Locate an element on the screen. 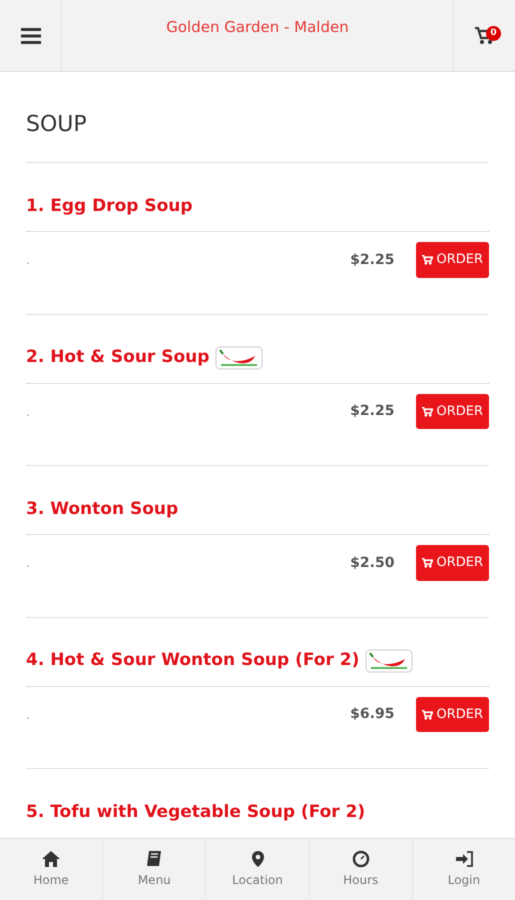 The height and width of the screenshot is (900, 515). home-icon is located at coordinates (51, 859).